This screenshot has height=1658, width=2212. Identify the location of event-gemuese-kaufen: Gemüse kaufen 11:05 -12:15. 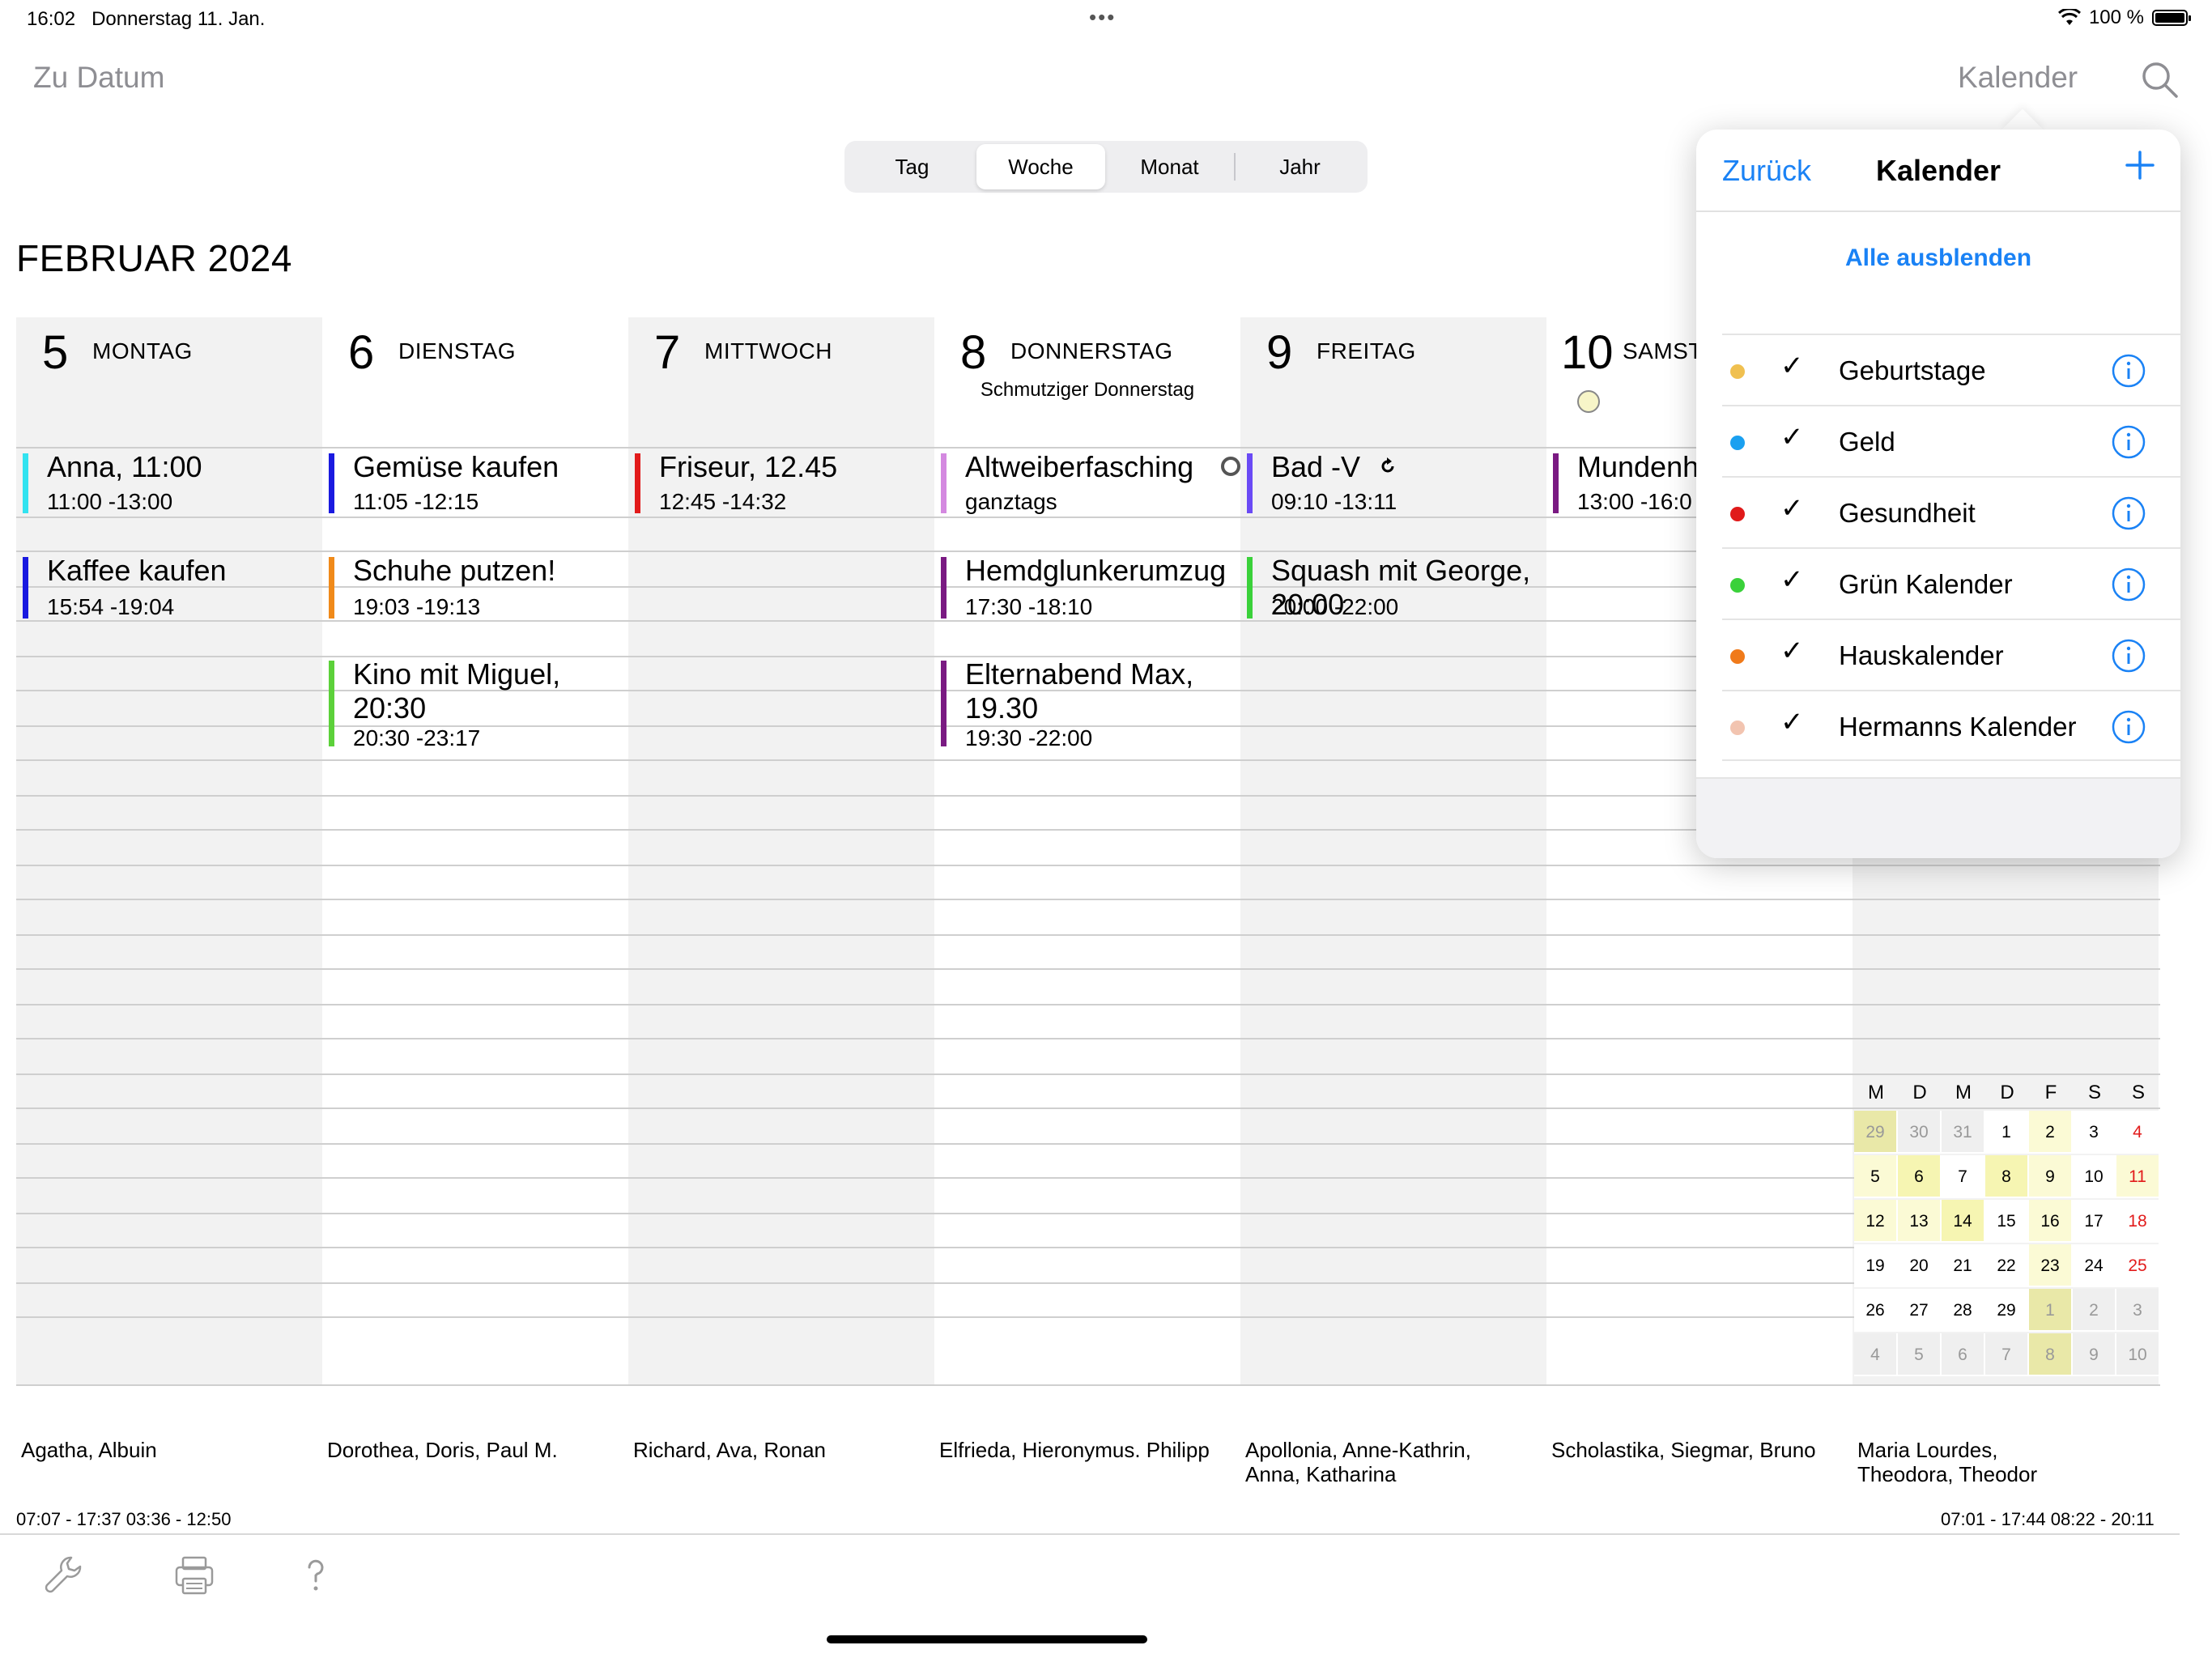
(475, 483).